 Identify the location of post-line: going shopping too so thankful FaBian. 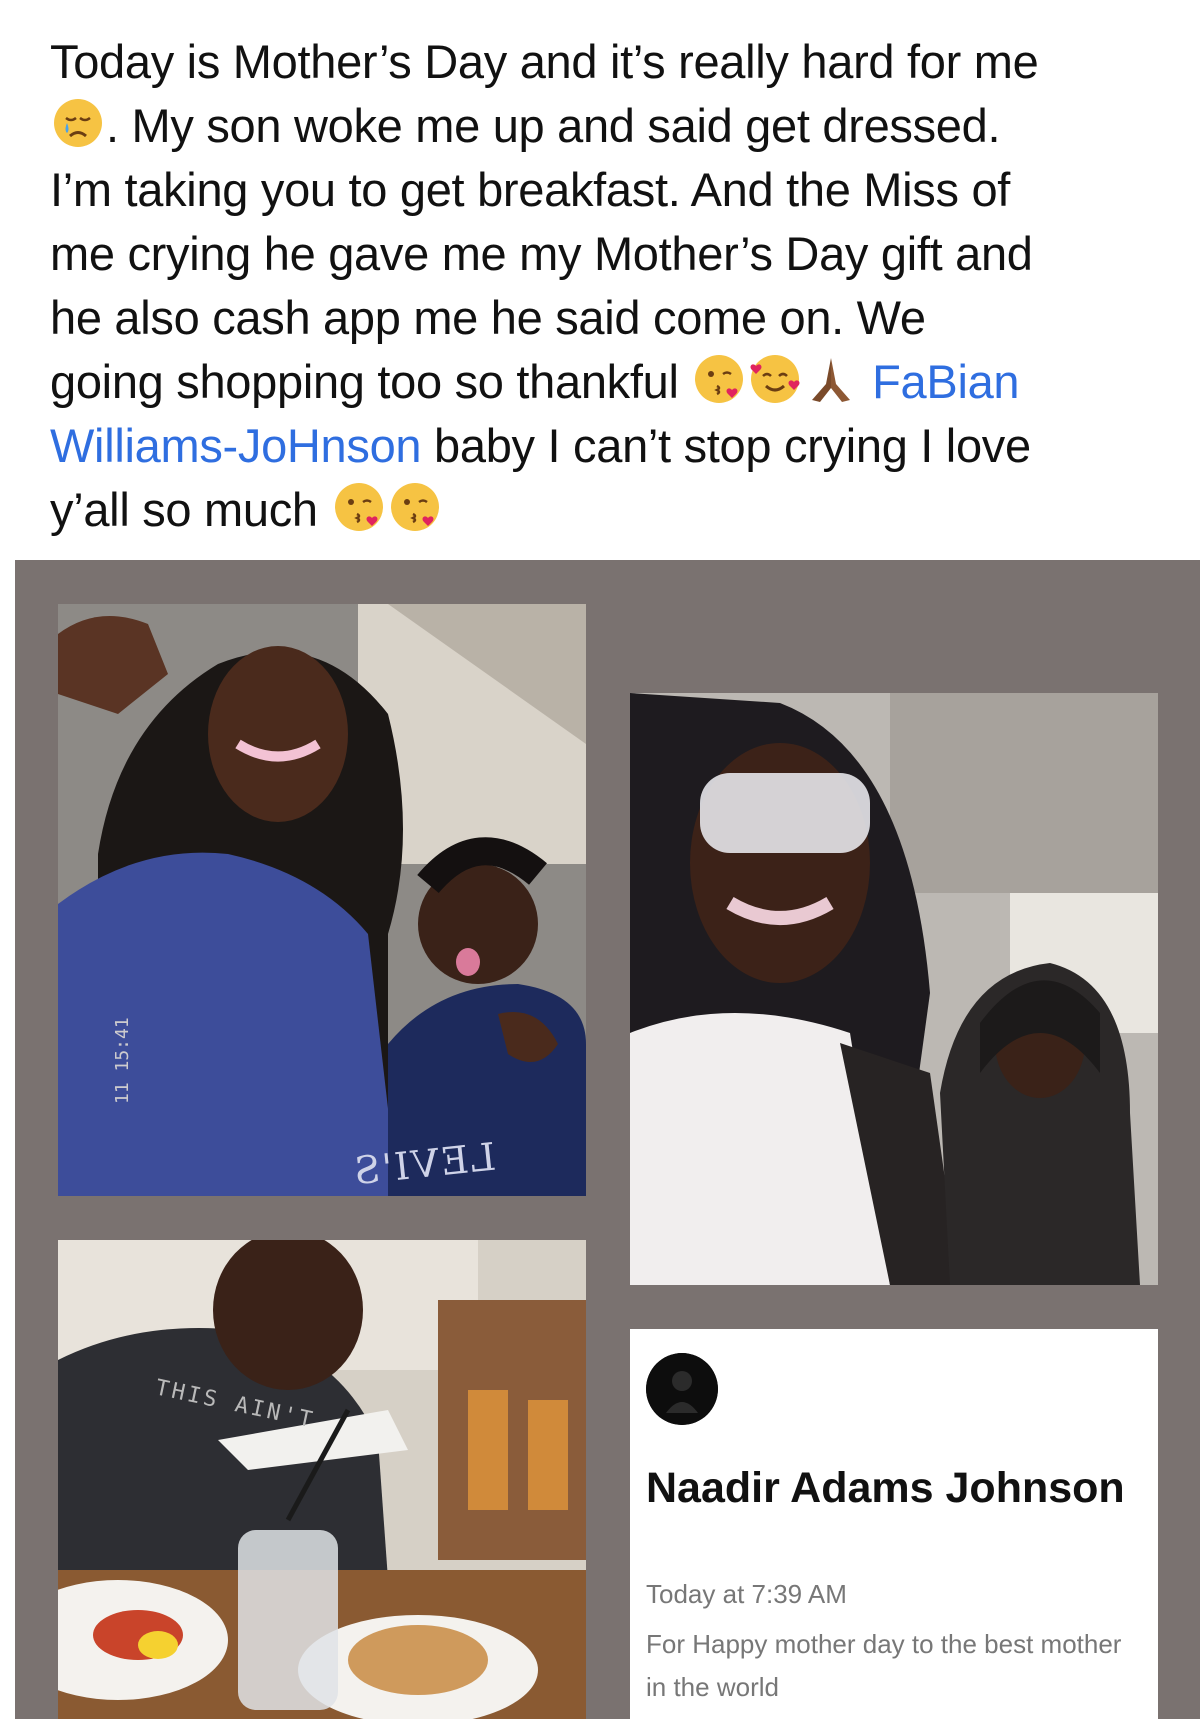
(610, 382).